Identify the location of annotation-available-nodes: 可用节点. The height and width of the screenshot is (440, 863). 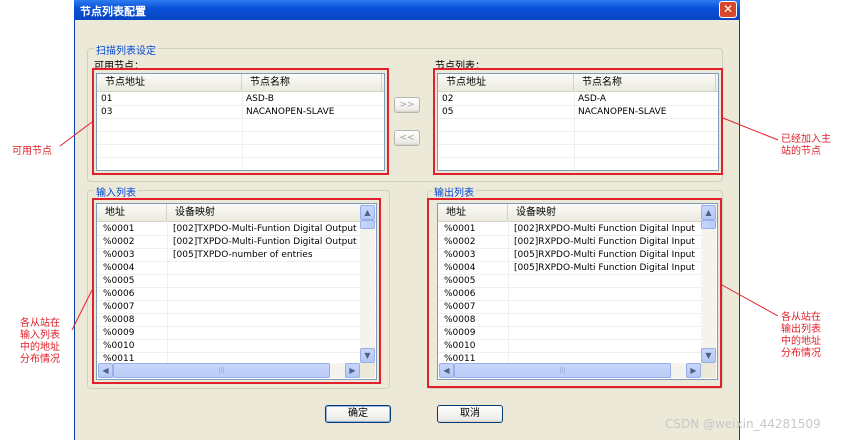
(32, 151).